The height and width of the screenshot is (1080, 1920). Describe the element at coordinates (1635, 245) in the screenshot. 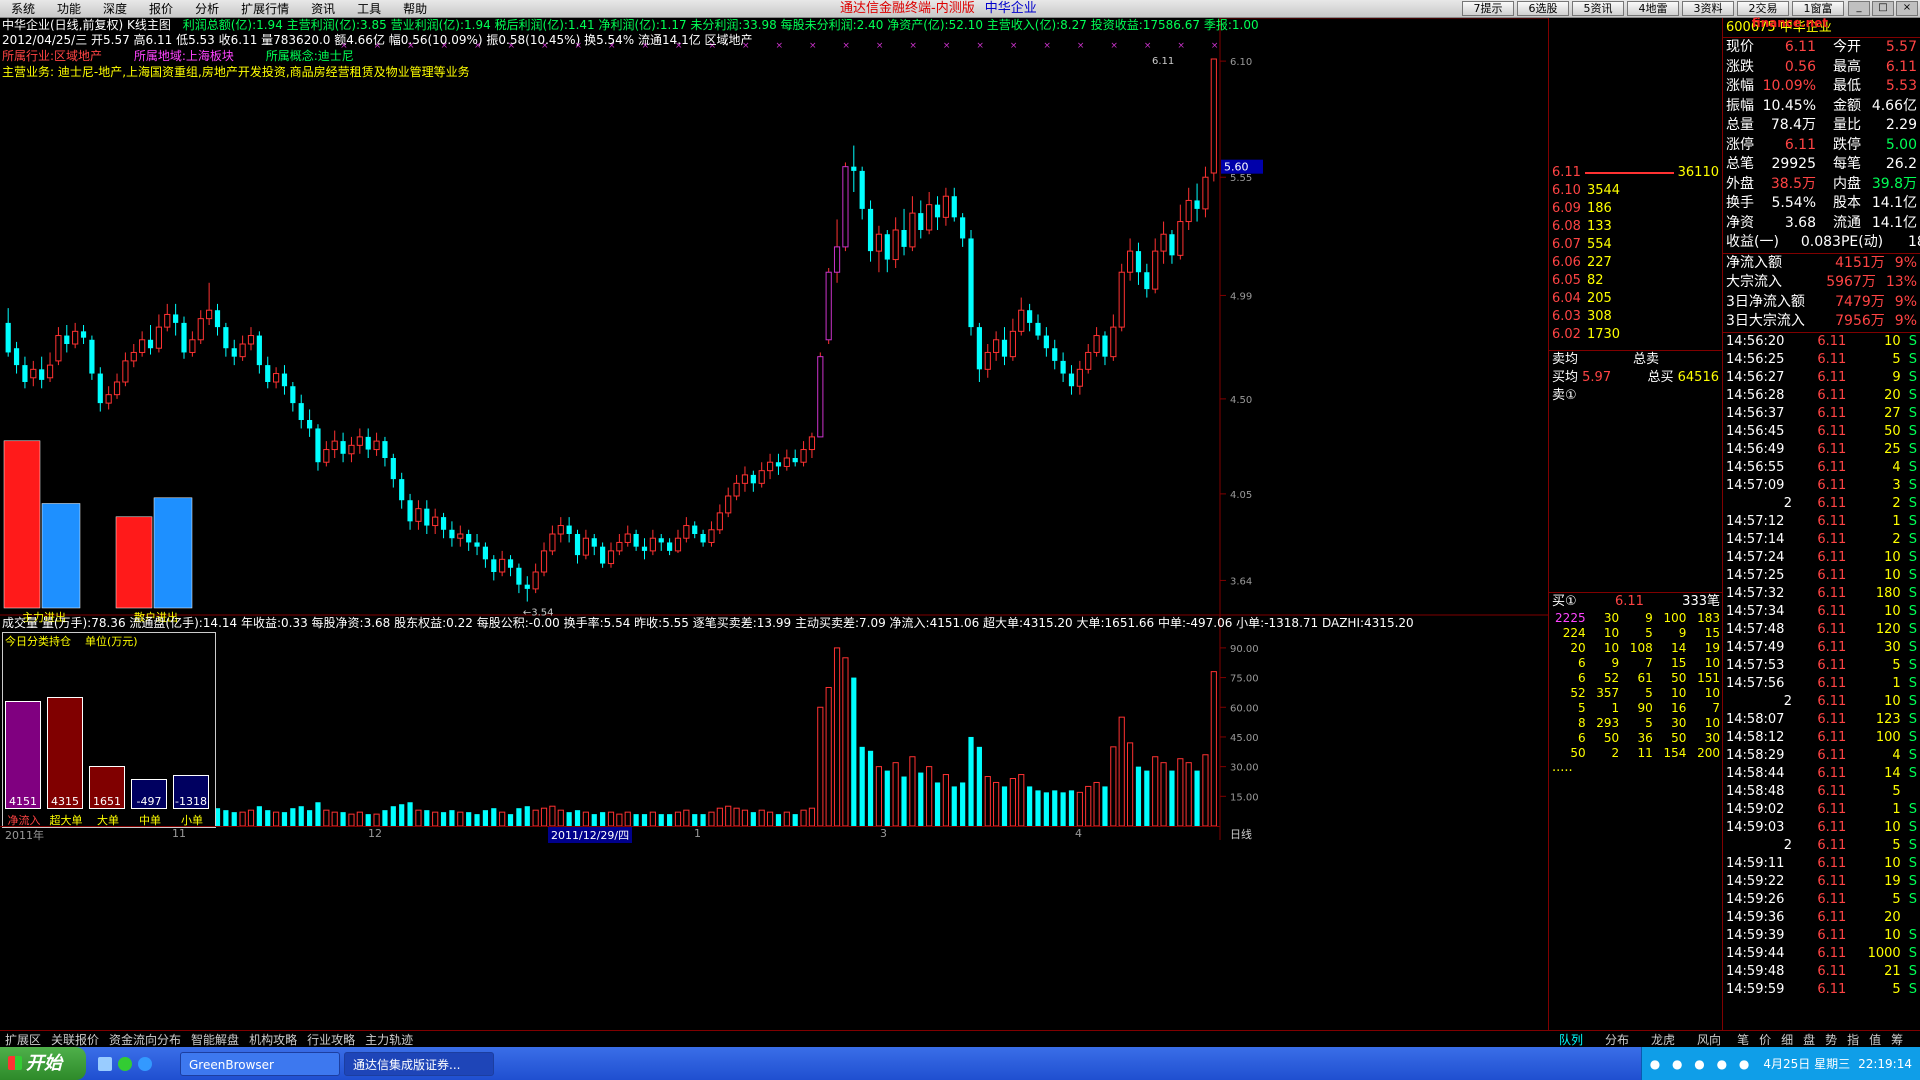

I see `ask-row-4: 6.07 554` at that location.